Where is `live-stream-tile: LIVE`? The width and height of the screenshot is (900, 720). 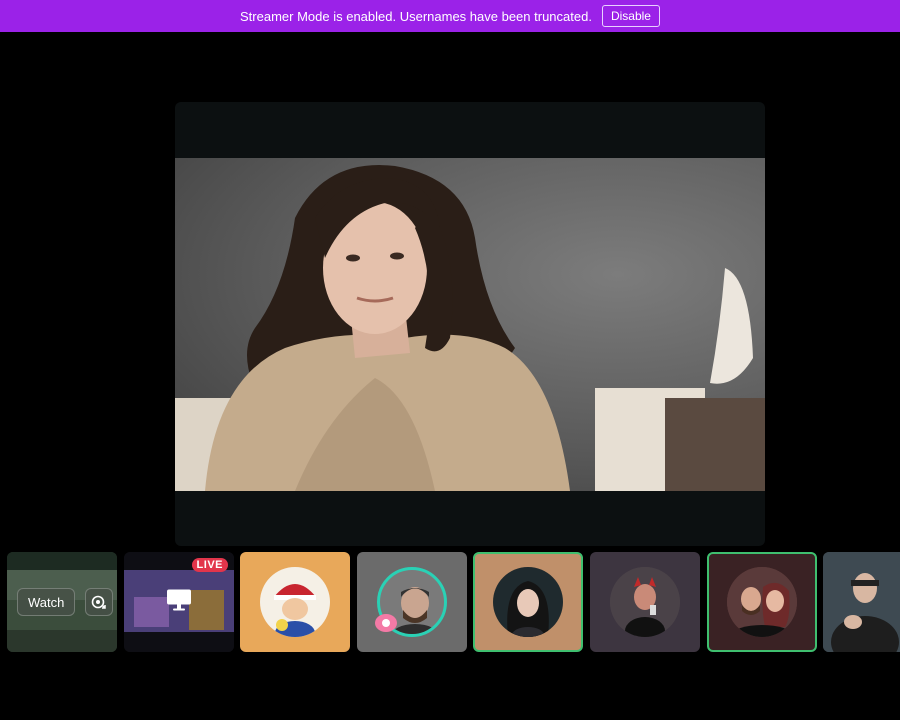 live-stream-tile: LIVE is located at coordinates (179, 602).